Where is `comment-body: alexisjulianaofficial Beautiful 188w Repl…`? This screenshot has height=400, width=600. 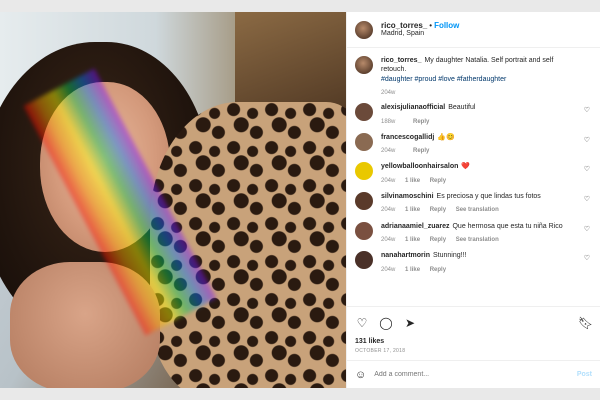 comment-body: alexisjulianaofficial Beautiful 188w Repl… is located at coordinates (486, 114).